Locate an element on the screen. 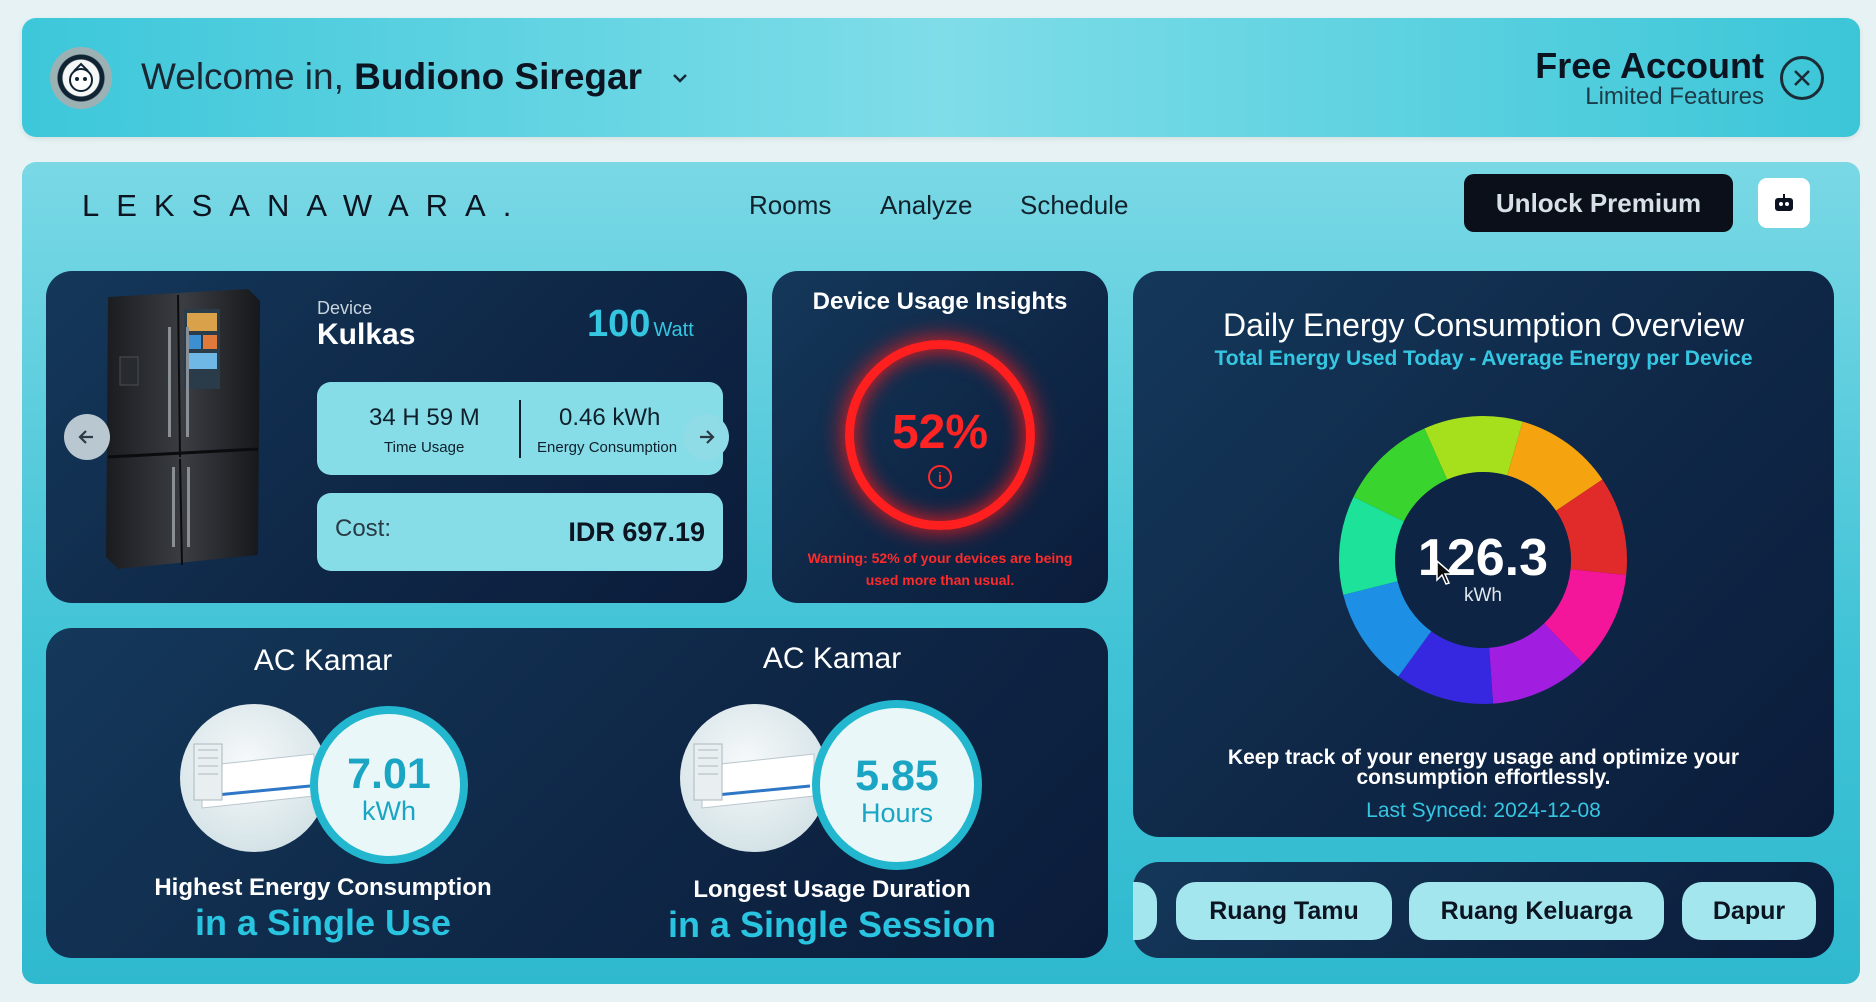 The height and width of the screenshot is (1002, 1876). insights-title: Device Usage Insights is located at coordinates (940, 301).